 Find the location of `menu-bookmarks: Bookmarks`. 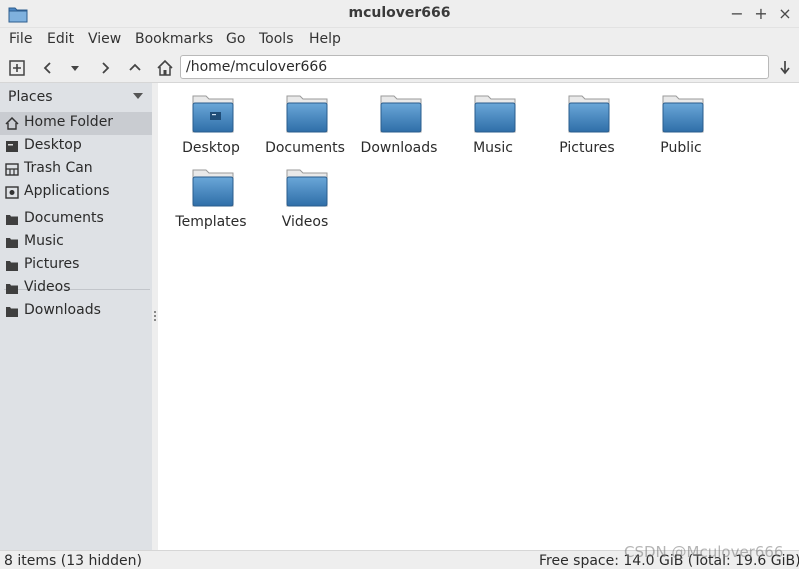

menu-bookmarks: Bookmarks is located at coordinates (174, 39).